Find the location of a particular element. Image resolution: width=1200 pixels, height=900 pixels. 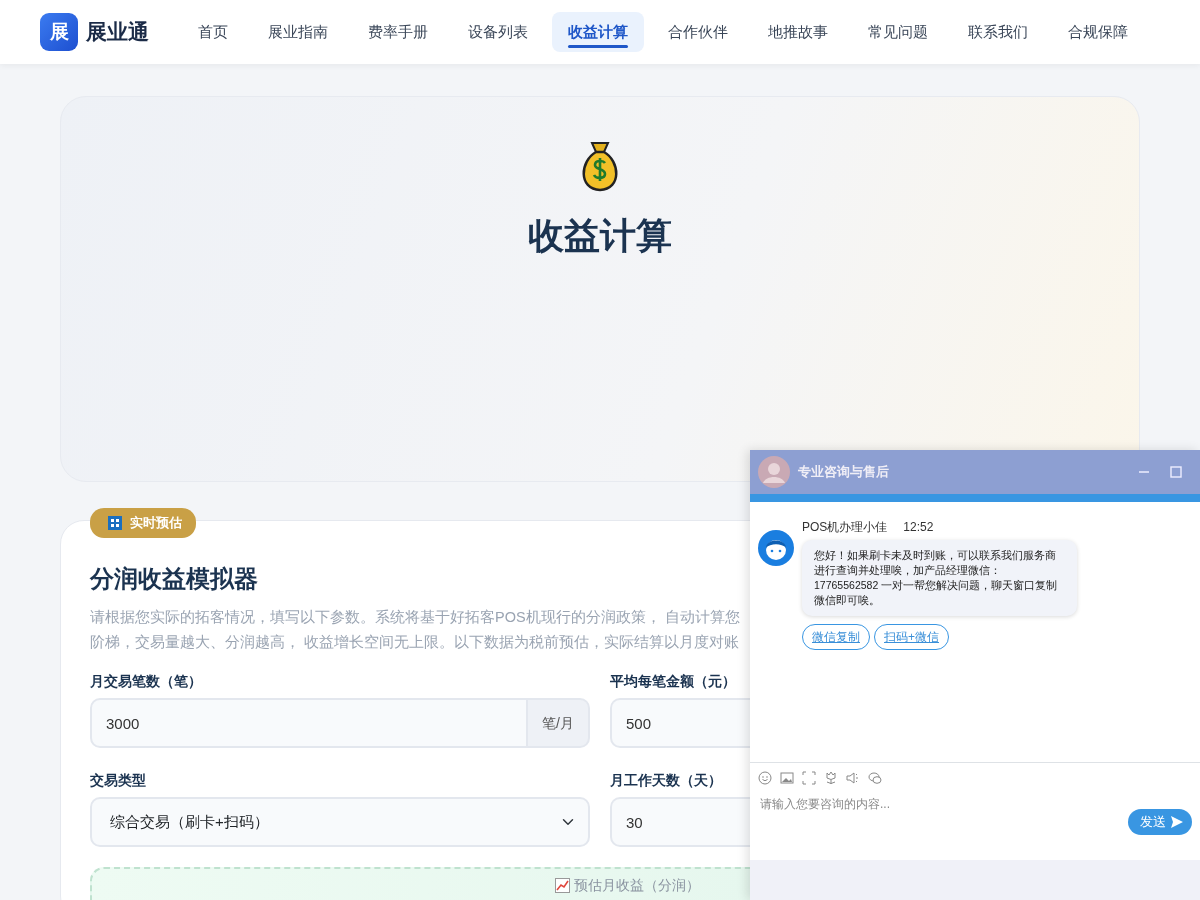

chat-action-link: 扫码+微信 is located at coordinates (911, 637).